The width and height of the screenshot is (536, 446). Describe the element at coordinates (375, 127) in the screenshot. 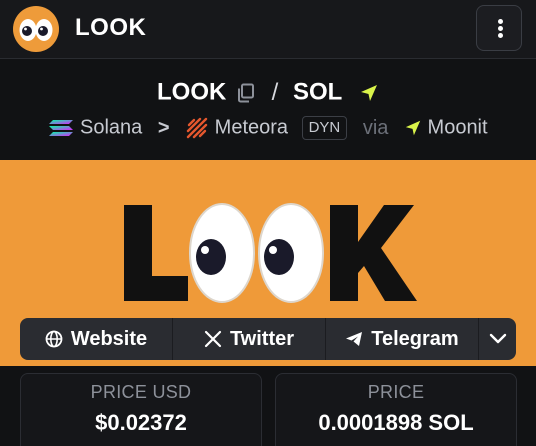

I see `via-label: via` at that location.